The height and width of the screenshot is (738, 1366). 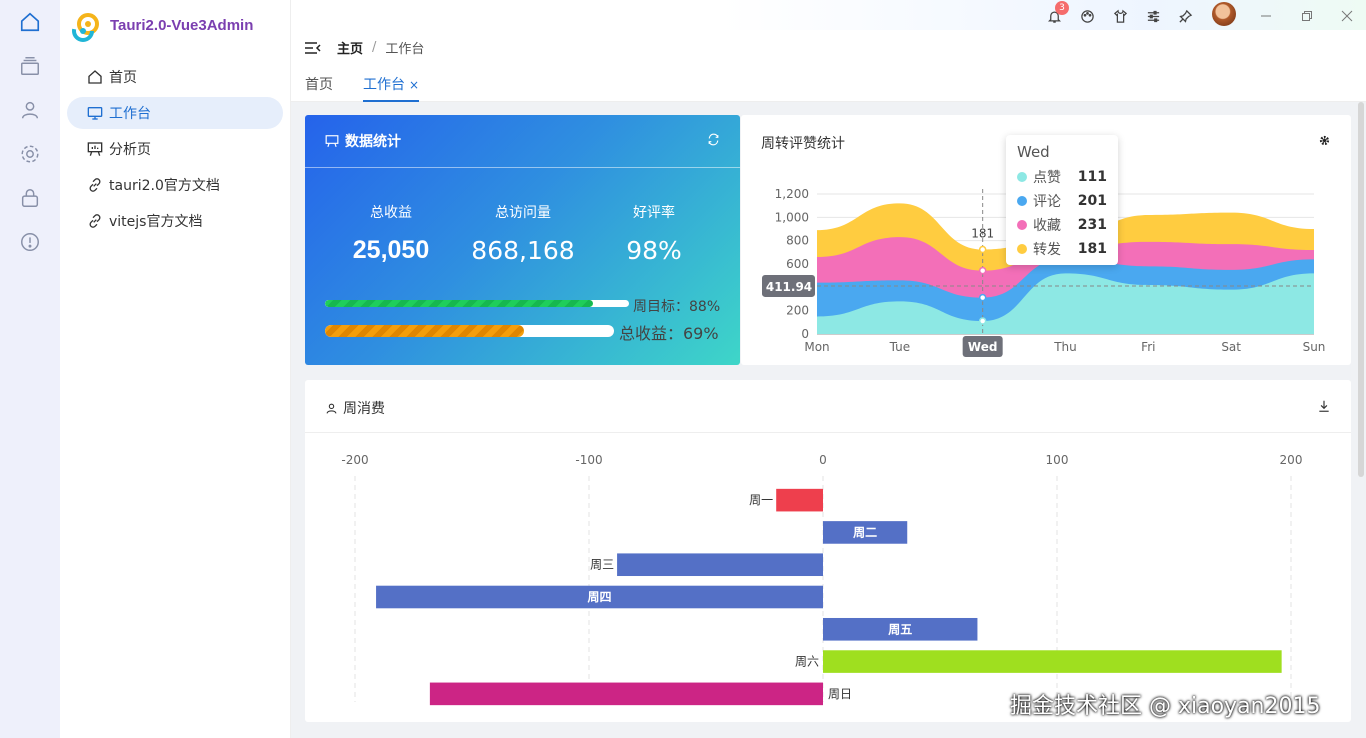 I want to click on tab-label: 首页, so click(x=319, y=85).